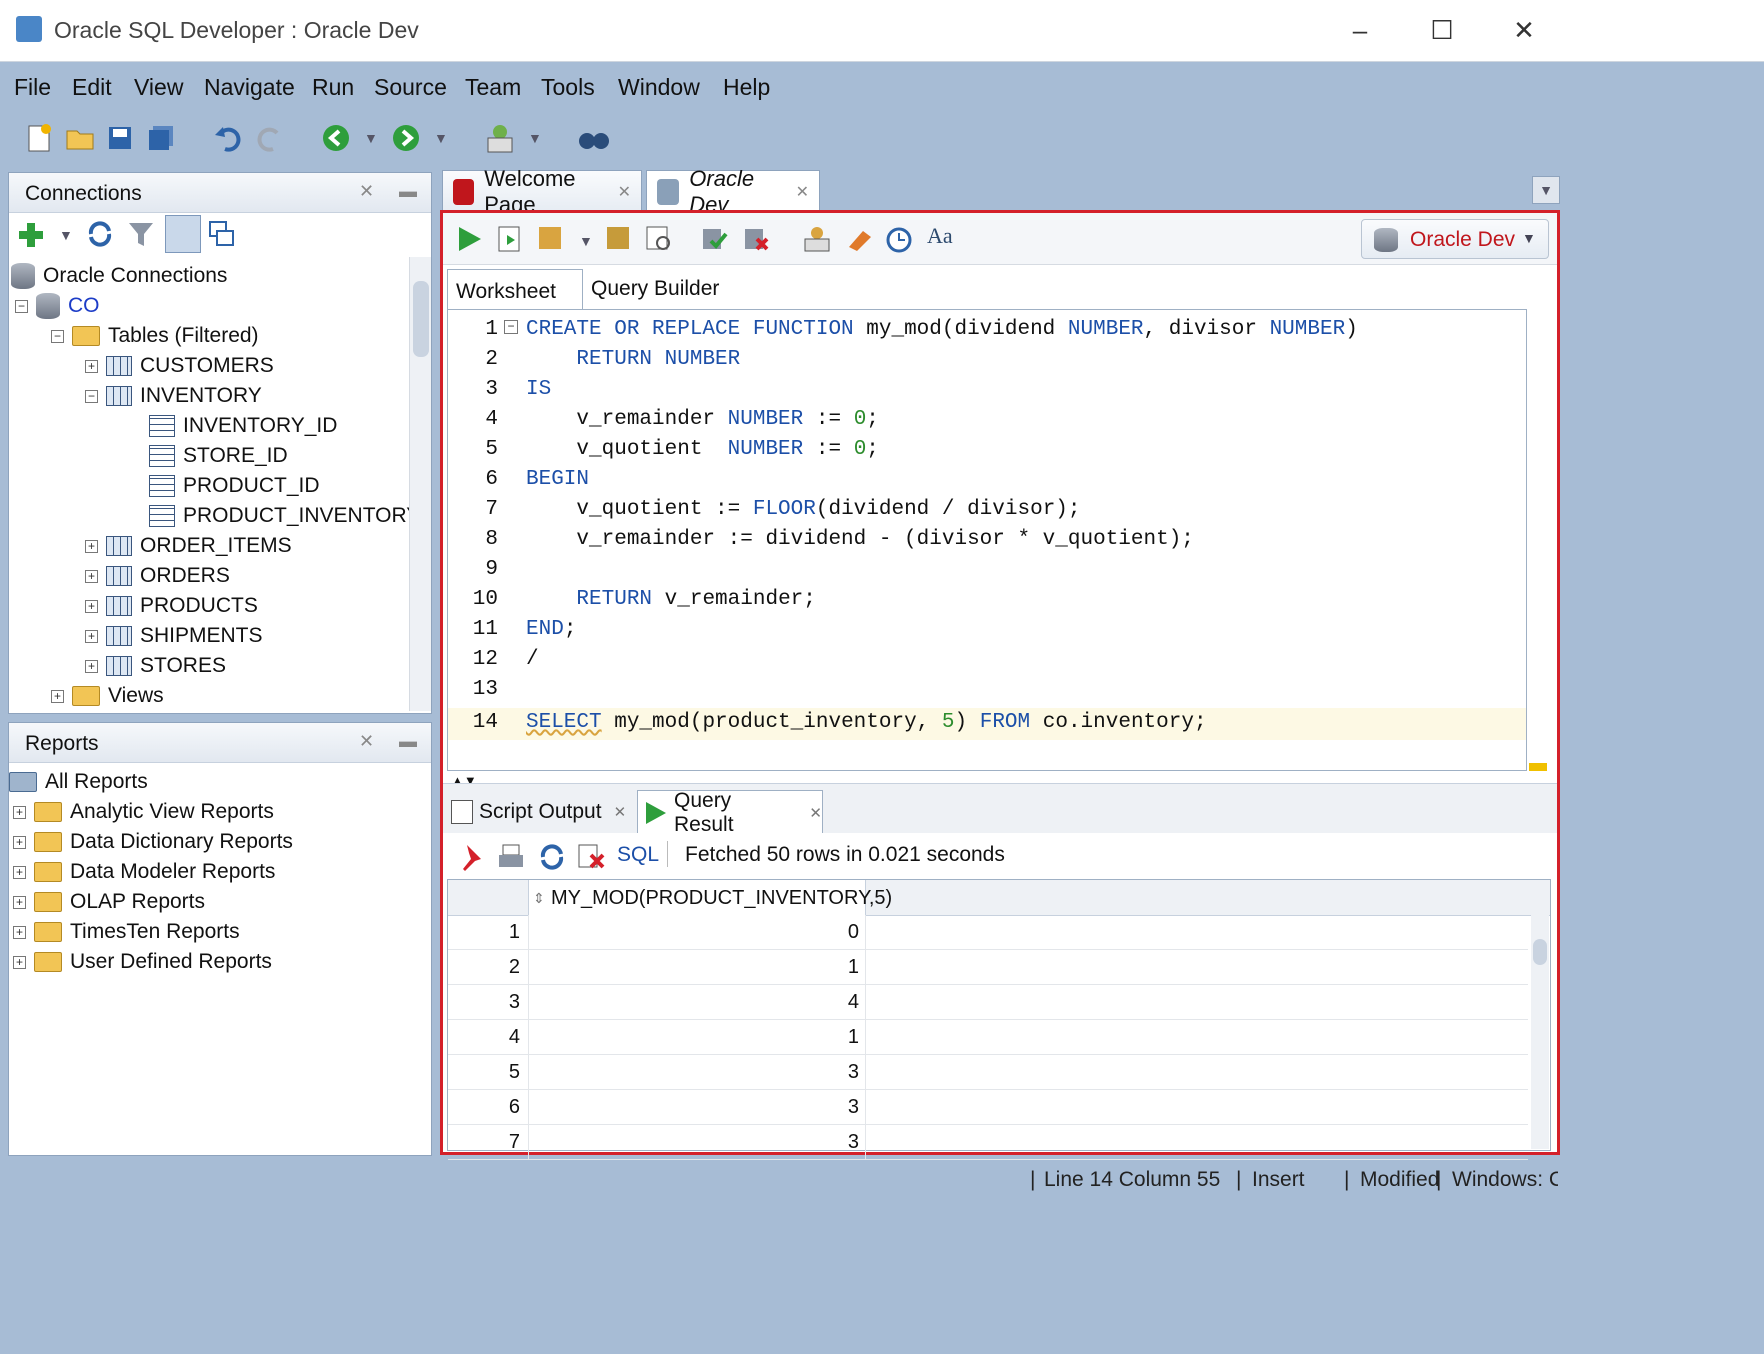  I want to click on report-olap: + OLAP Reports, so click(109, 902).